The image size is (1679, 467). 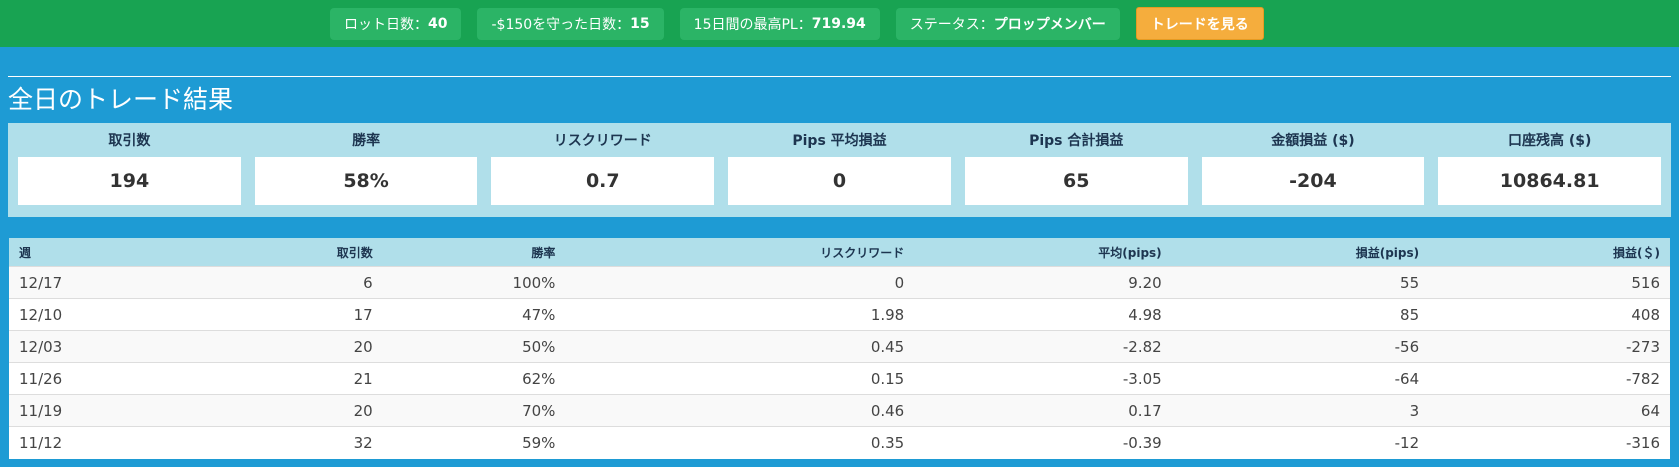 What do you see at coordinates (1549, 442) in the screenshot?
I see `cell-pl-dollars: -316` at bounding box center [1549, 442].